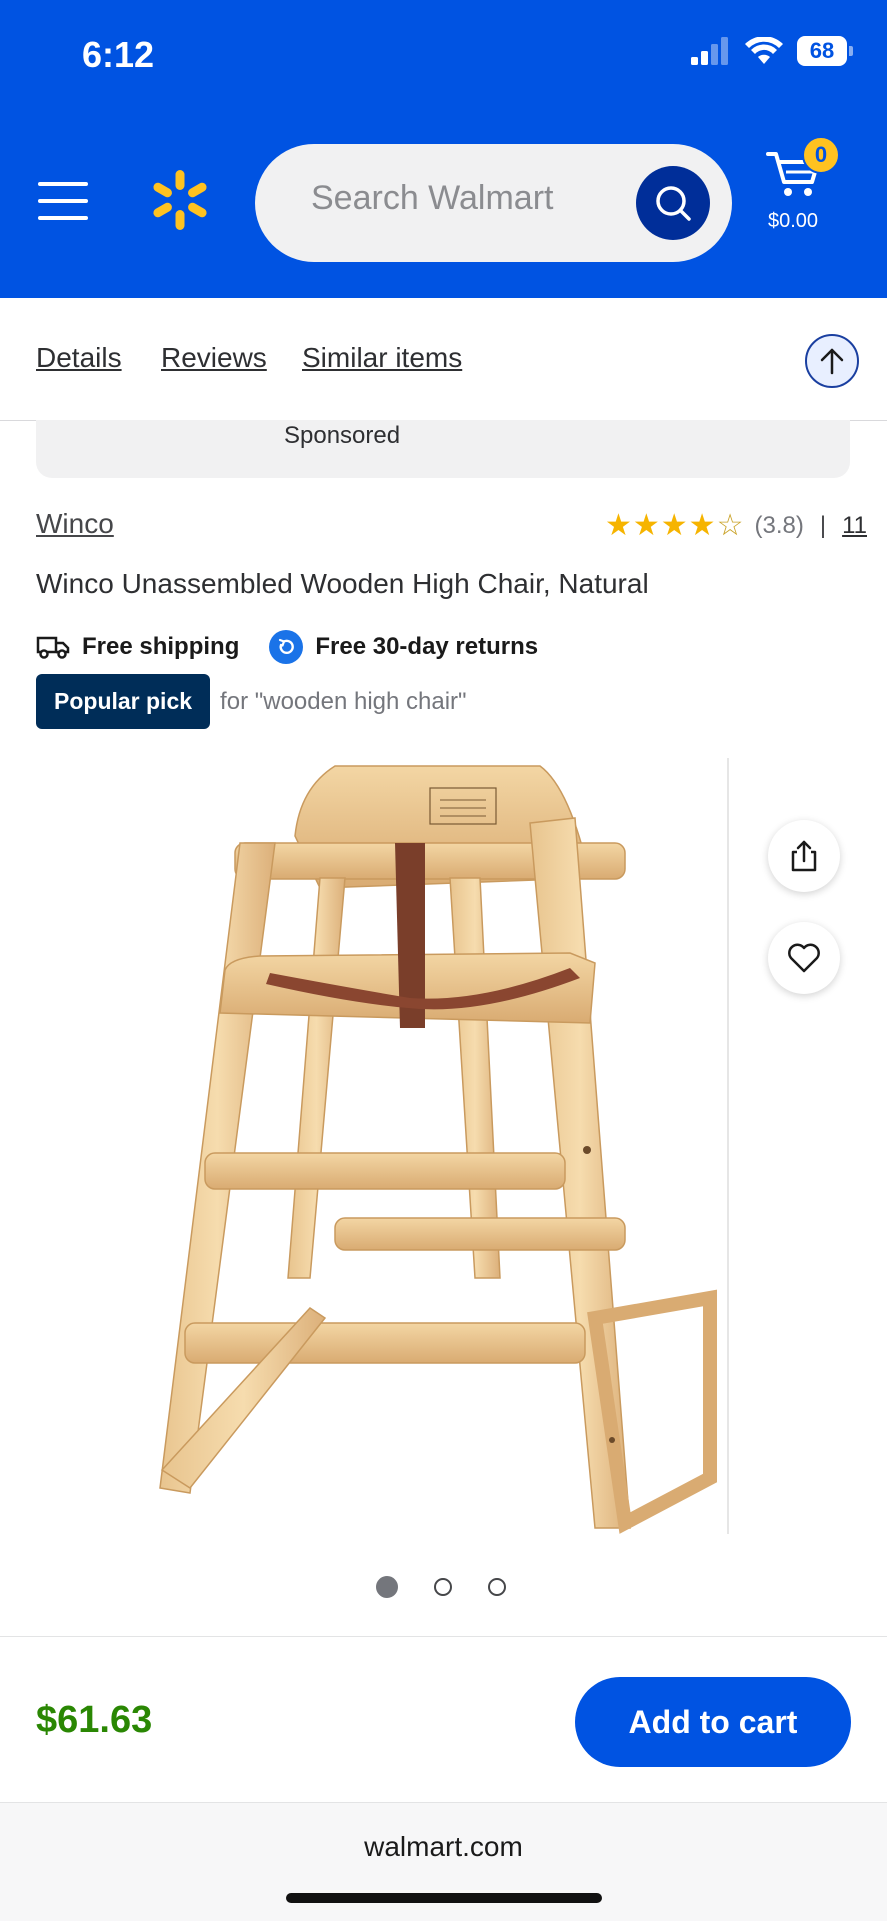  What do you see at coordinates (94, 1720) in the screenshot?
I see `product-price: $61.63` at bounding box center [94, 1720].